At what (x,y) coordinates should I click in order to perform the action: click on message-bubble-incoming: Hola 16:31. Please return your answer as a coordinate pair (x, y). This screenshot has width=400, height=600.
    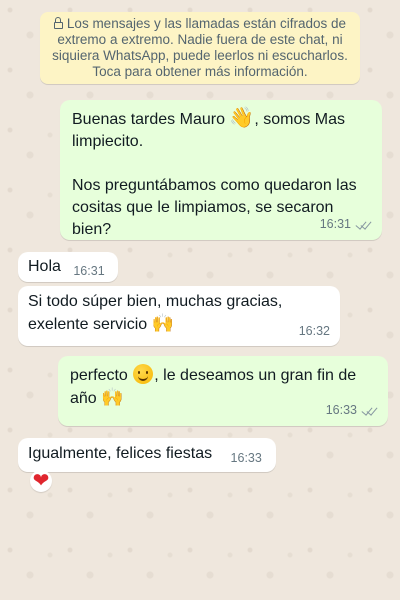
    Looking at the image, I should click on (68, 267).